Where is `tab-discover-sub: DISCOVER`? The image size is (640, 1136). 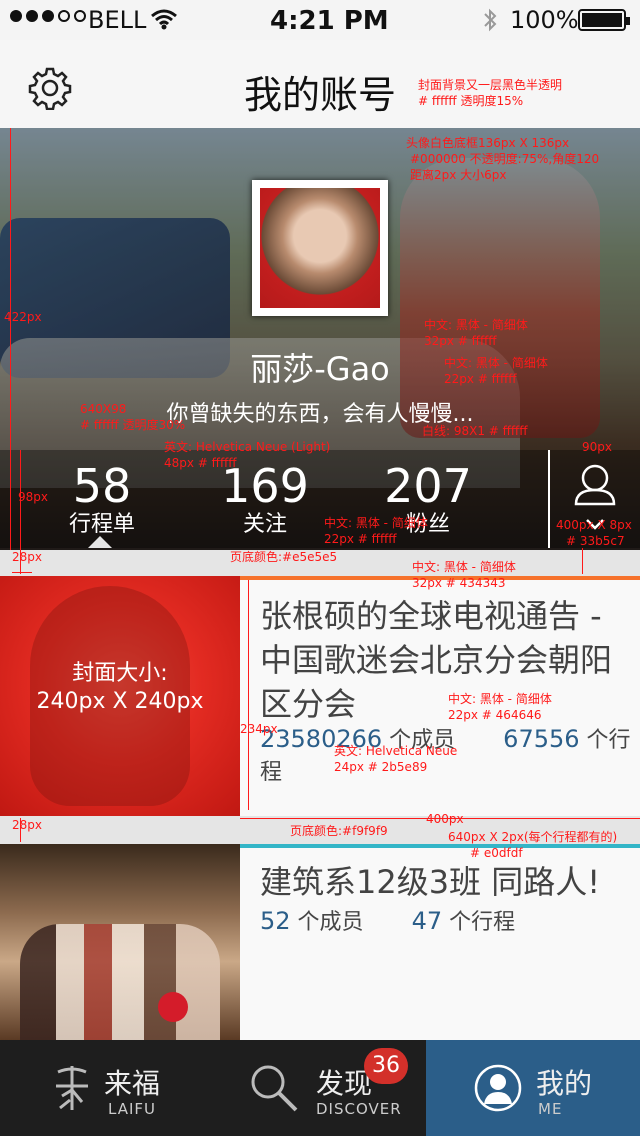 tab-discover-sub: DISCOVER is located at coordinates (359, 1109).